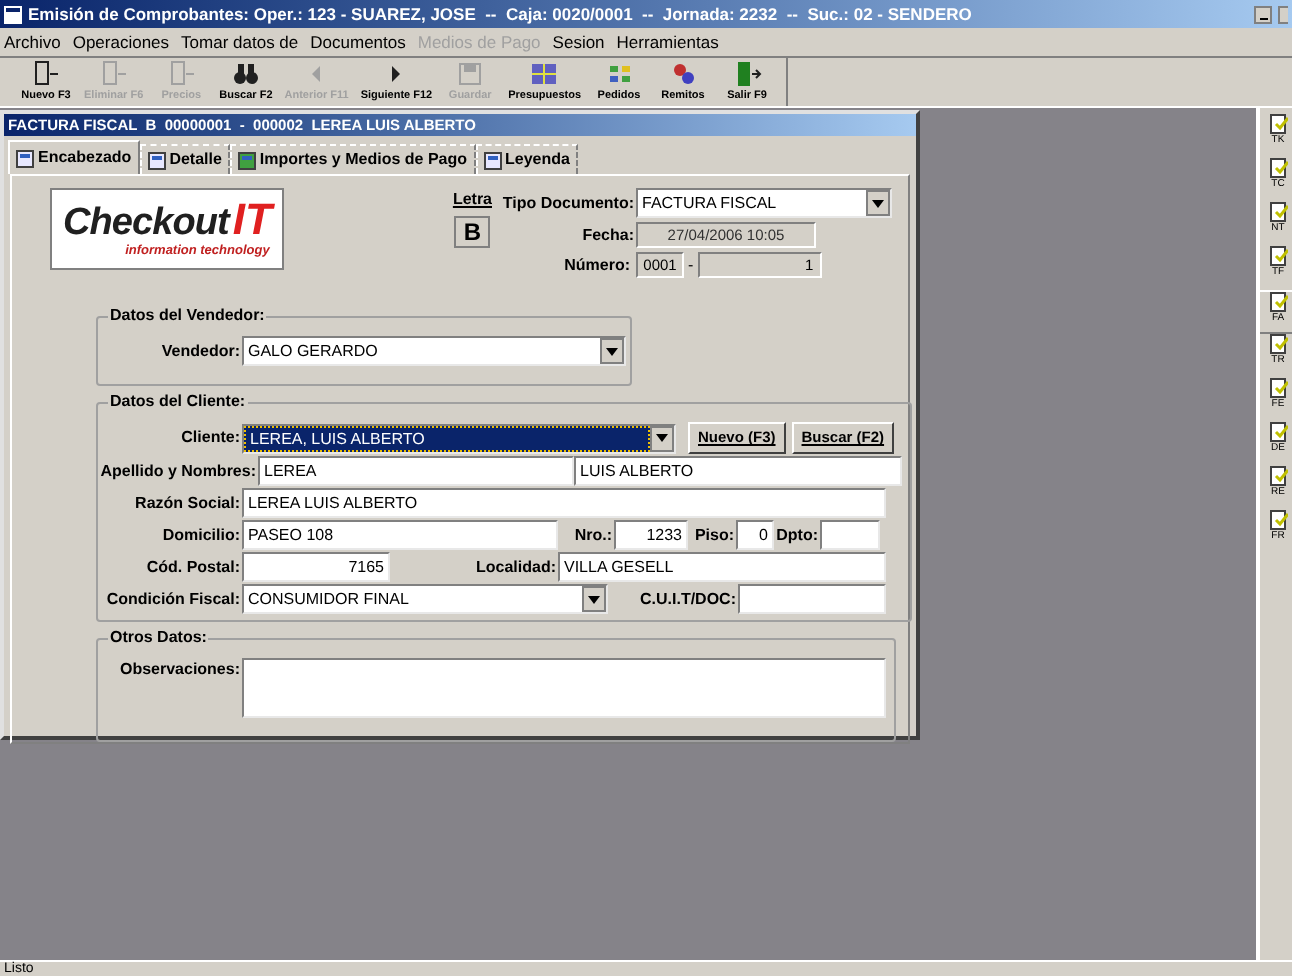  I want to click on menu-item: Sesion, so click(578, 42).